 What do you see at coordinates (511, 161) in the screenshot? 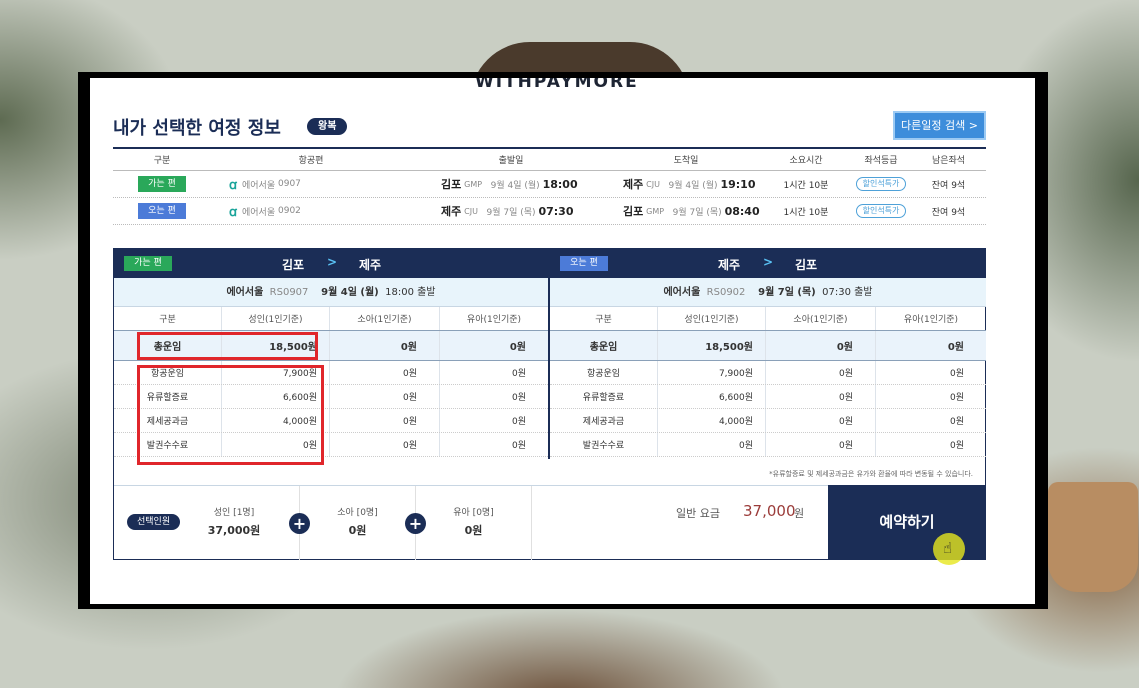
I see `summary-header: 출발일` at bounding box center [511, 161].